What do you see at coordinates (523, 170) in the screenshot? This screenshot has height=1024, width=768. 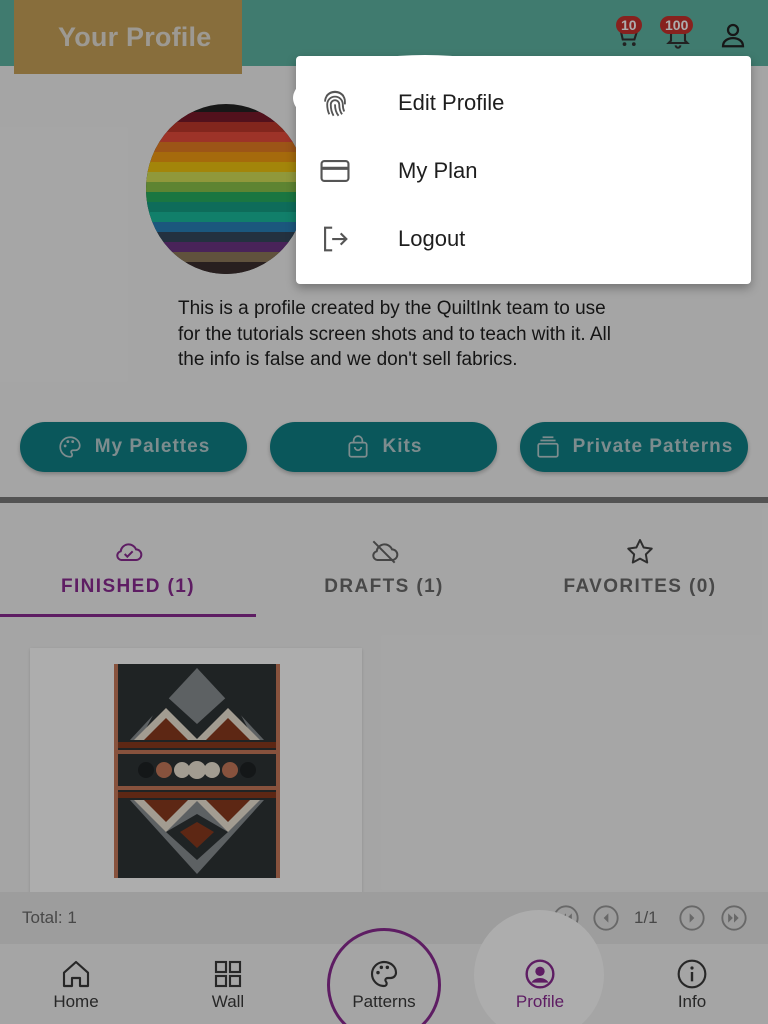 I see `menu-item-my-plan: My Plan` at bounding box center [523, 170].